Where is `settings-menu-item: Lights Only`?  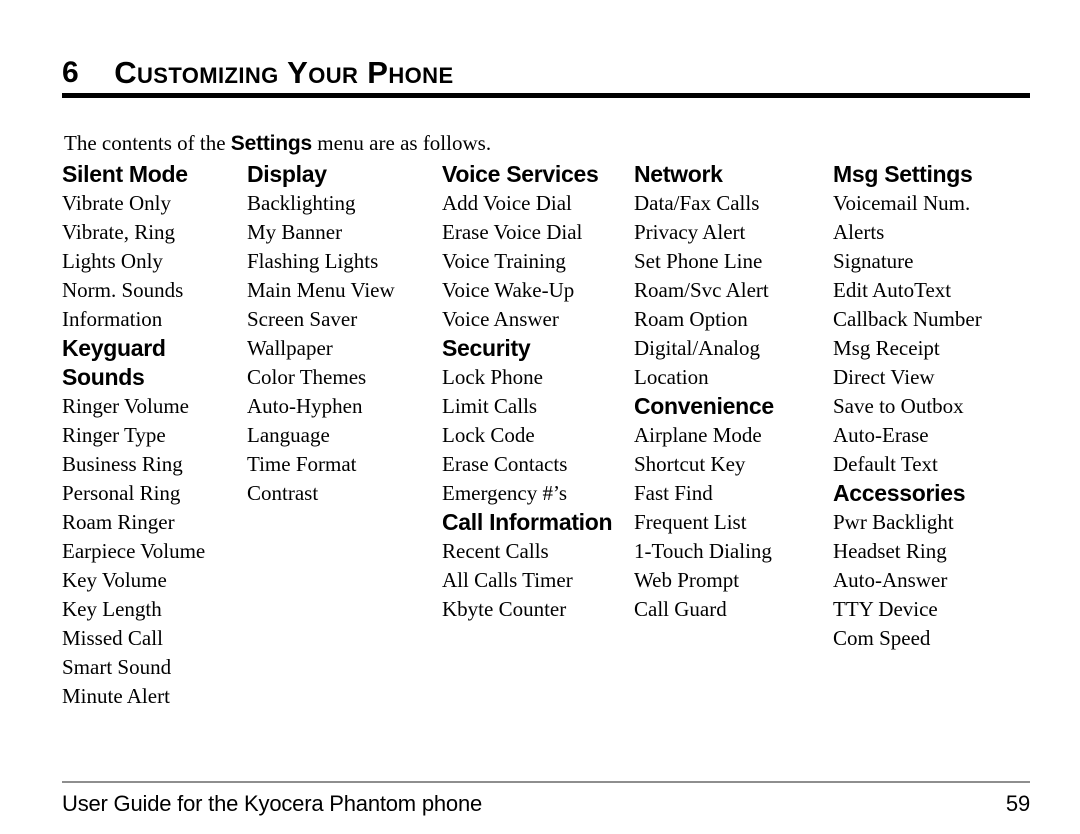 settings-menu-item: Lights Only is located at coordinates (112, 261).